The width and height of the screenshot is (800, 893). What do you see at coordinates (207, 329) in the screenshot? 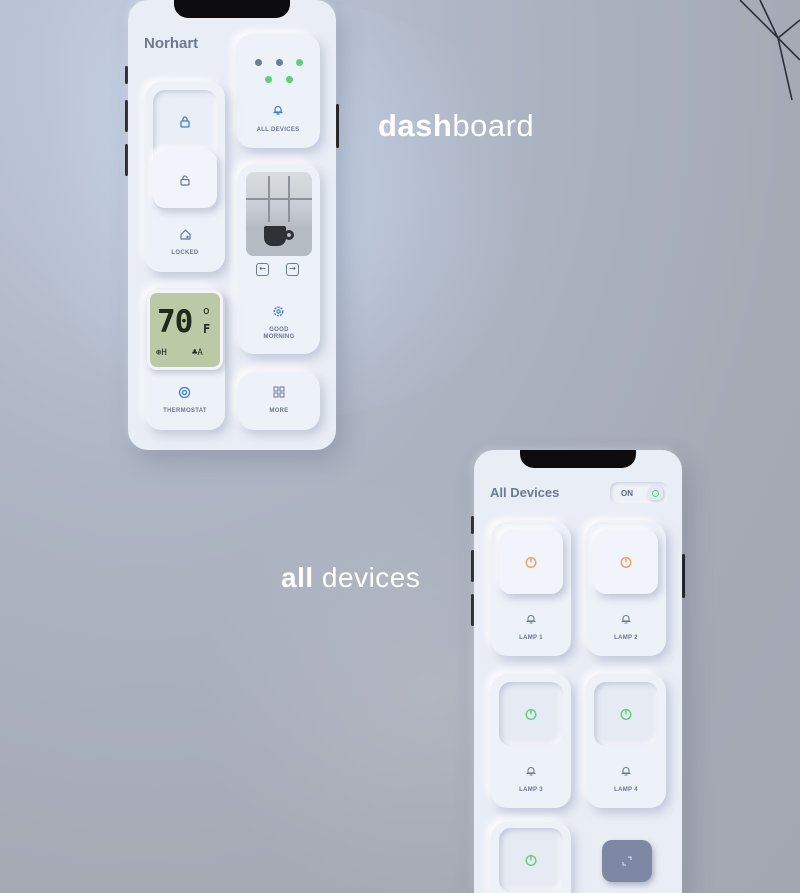
I see `thermostat-unit: F` at bounding box center [207, 329].